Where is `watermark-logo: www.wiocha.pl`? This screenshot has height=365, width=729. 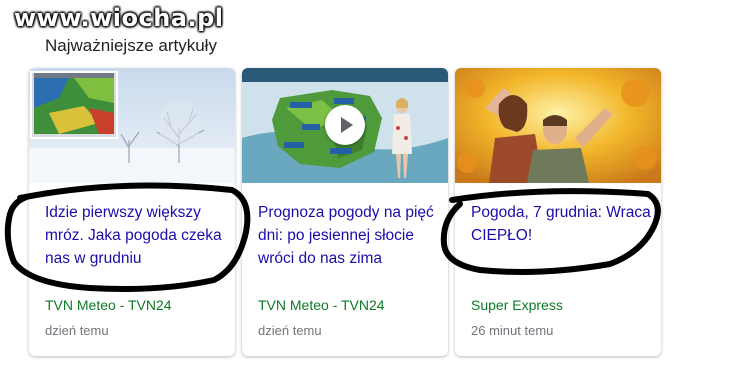
watermark-logo: www.wiocha.pl is located at coordinates (119, 18).